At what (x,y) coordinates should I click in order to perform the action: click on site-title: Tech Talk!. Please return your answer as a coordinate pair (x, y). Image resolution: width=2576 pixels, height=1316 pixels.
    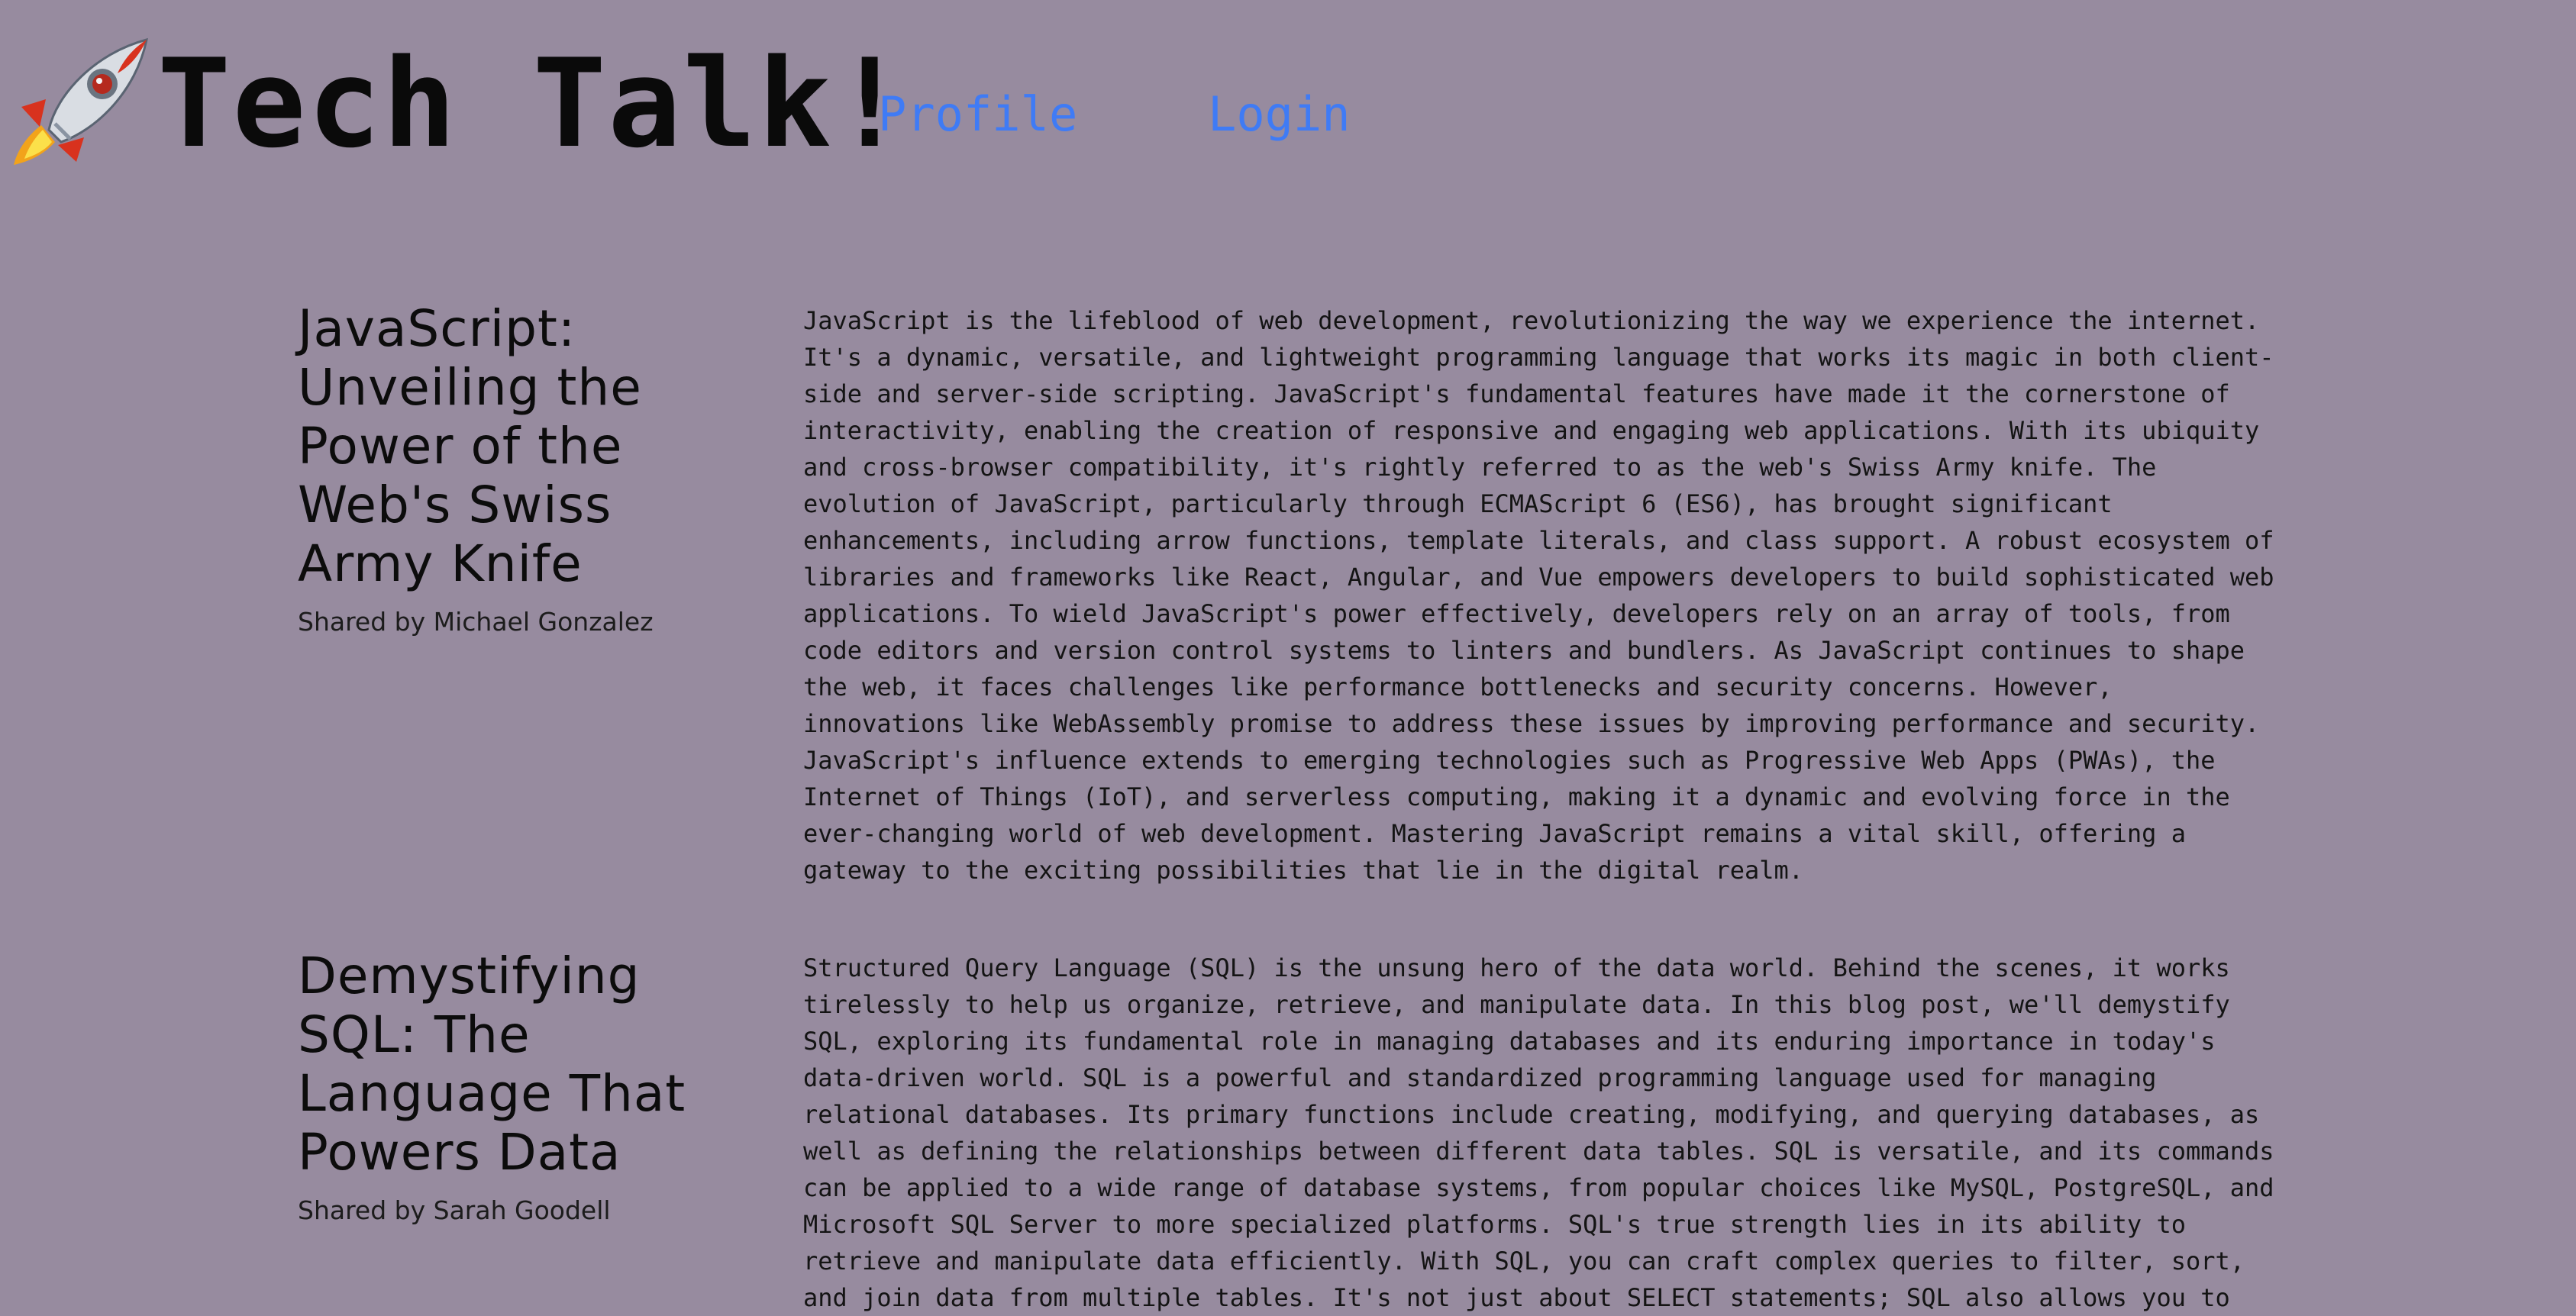
    Looking at the image, I should click on (533, 104).